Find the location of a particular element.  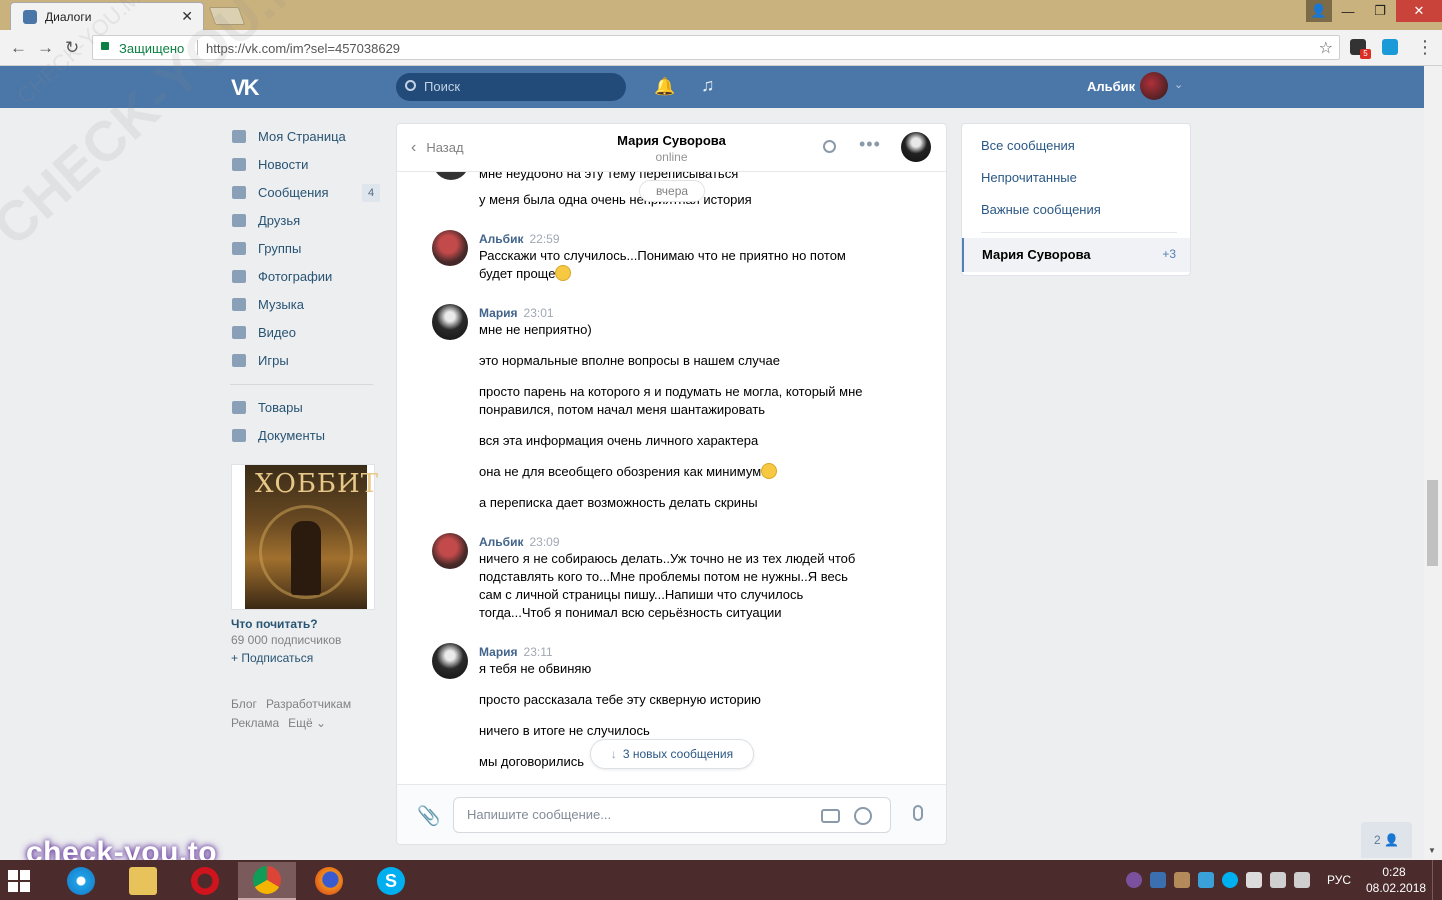

message-author: Мария 23:01 is located at coordinates (516, 313).